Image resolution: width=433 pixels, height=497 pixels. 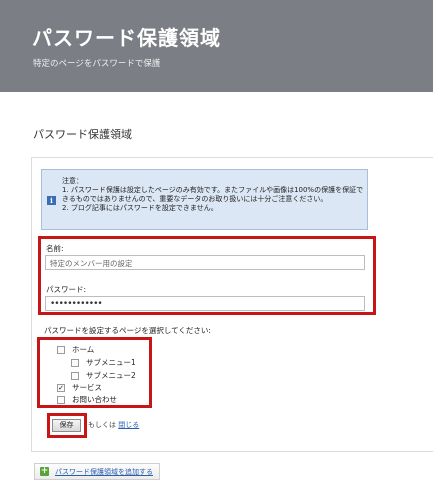 What do you see at coordinates (127, 330) in the screenshot?
I see `pages-label: パスワードを設定するページを選択してください:` at bounding box center [127, 330].